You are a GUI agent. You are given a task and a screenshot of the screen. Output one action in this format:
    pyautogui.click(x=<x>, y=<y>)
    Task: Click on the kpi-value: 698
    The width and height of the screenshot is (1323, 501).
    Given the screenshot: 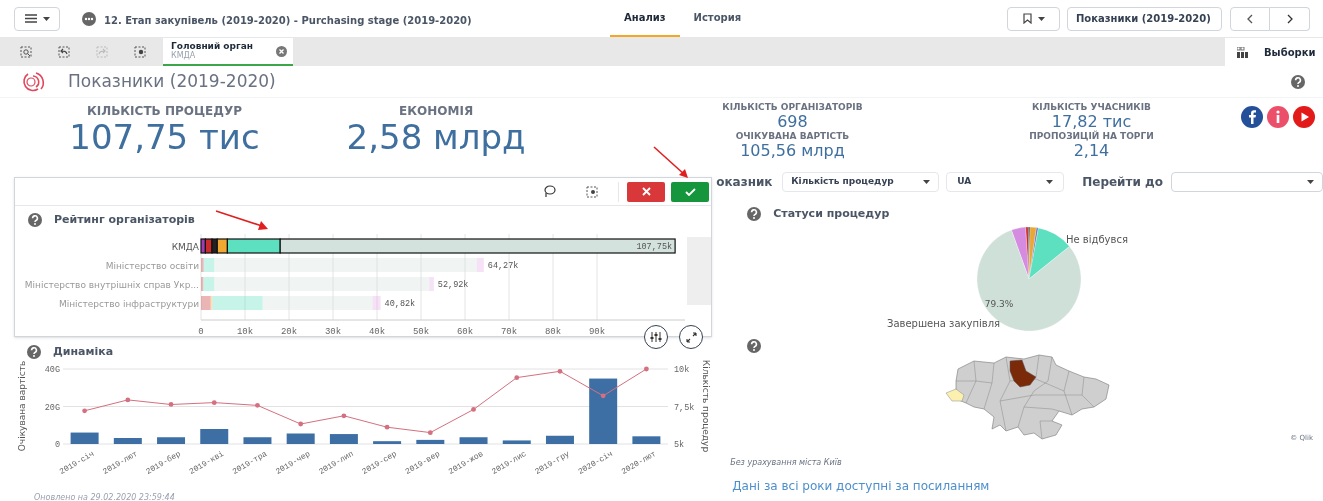 What is the action you would take?
    pyautogui.click(x=792, y=122)
    